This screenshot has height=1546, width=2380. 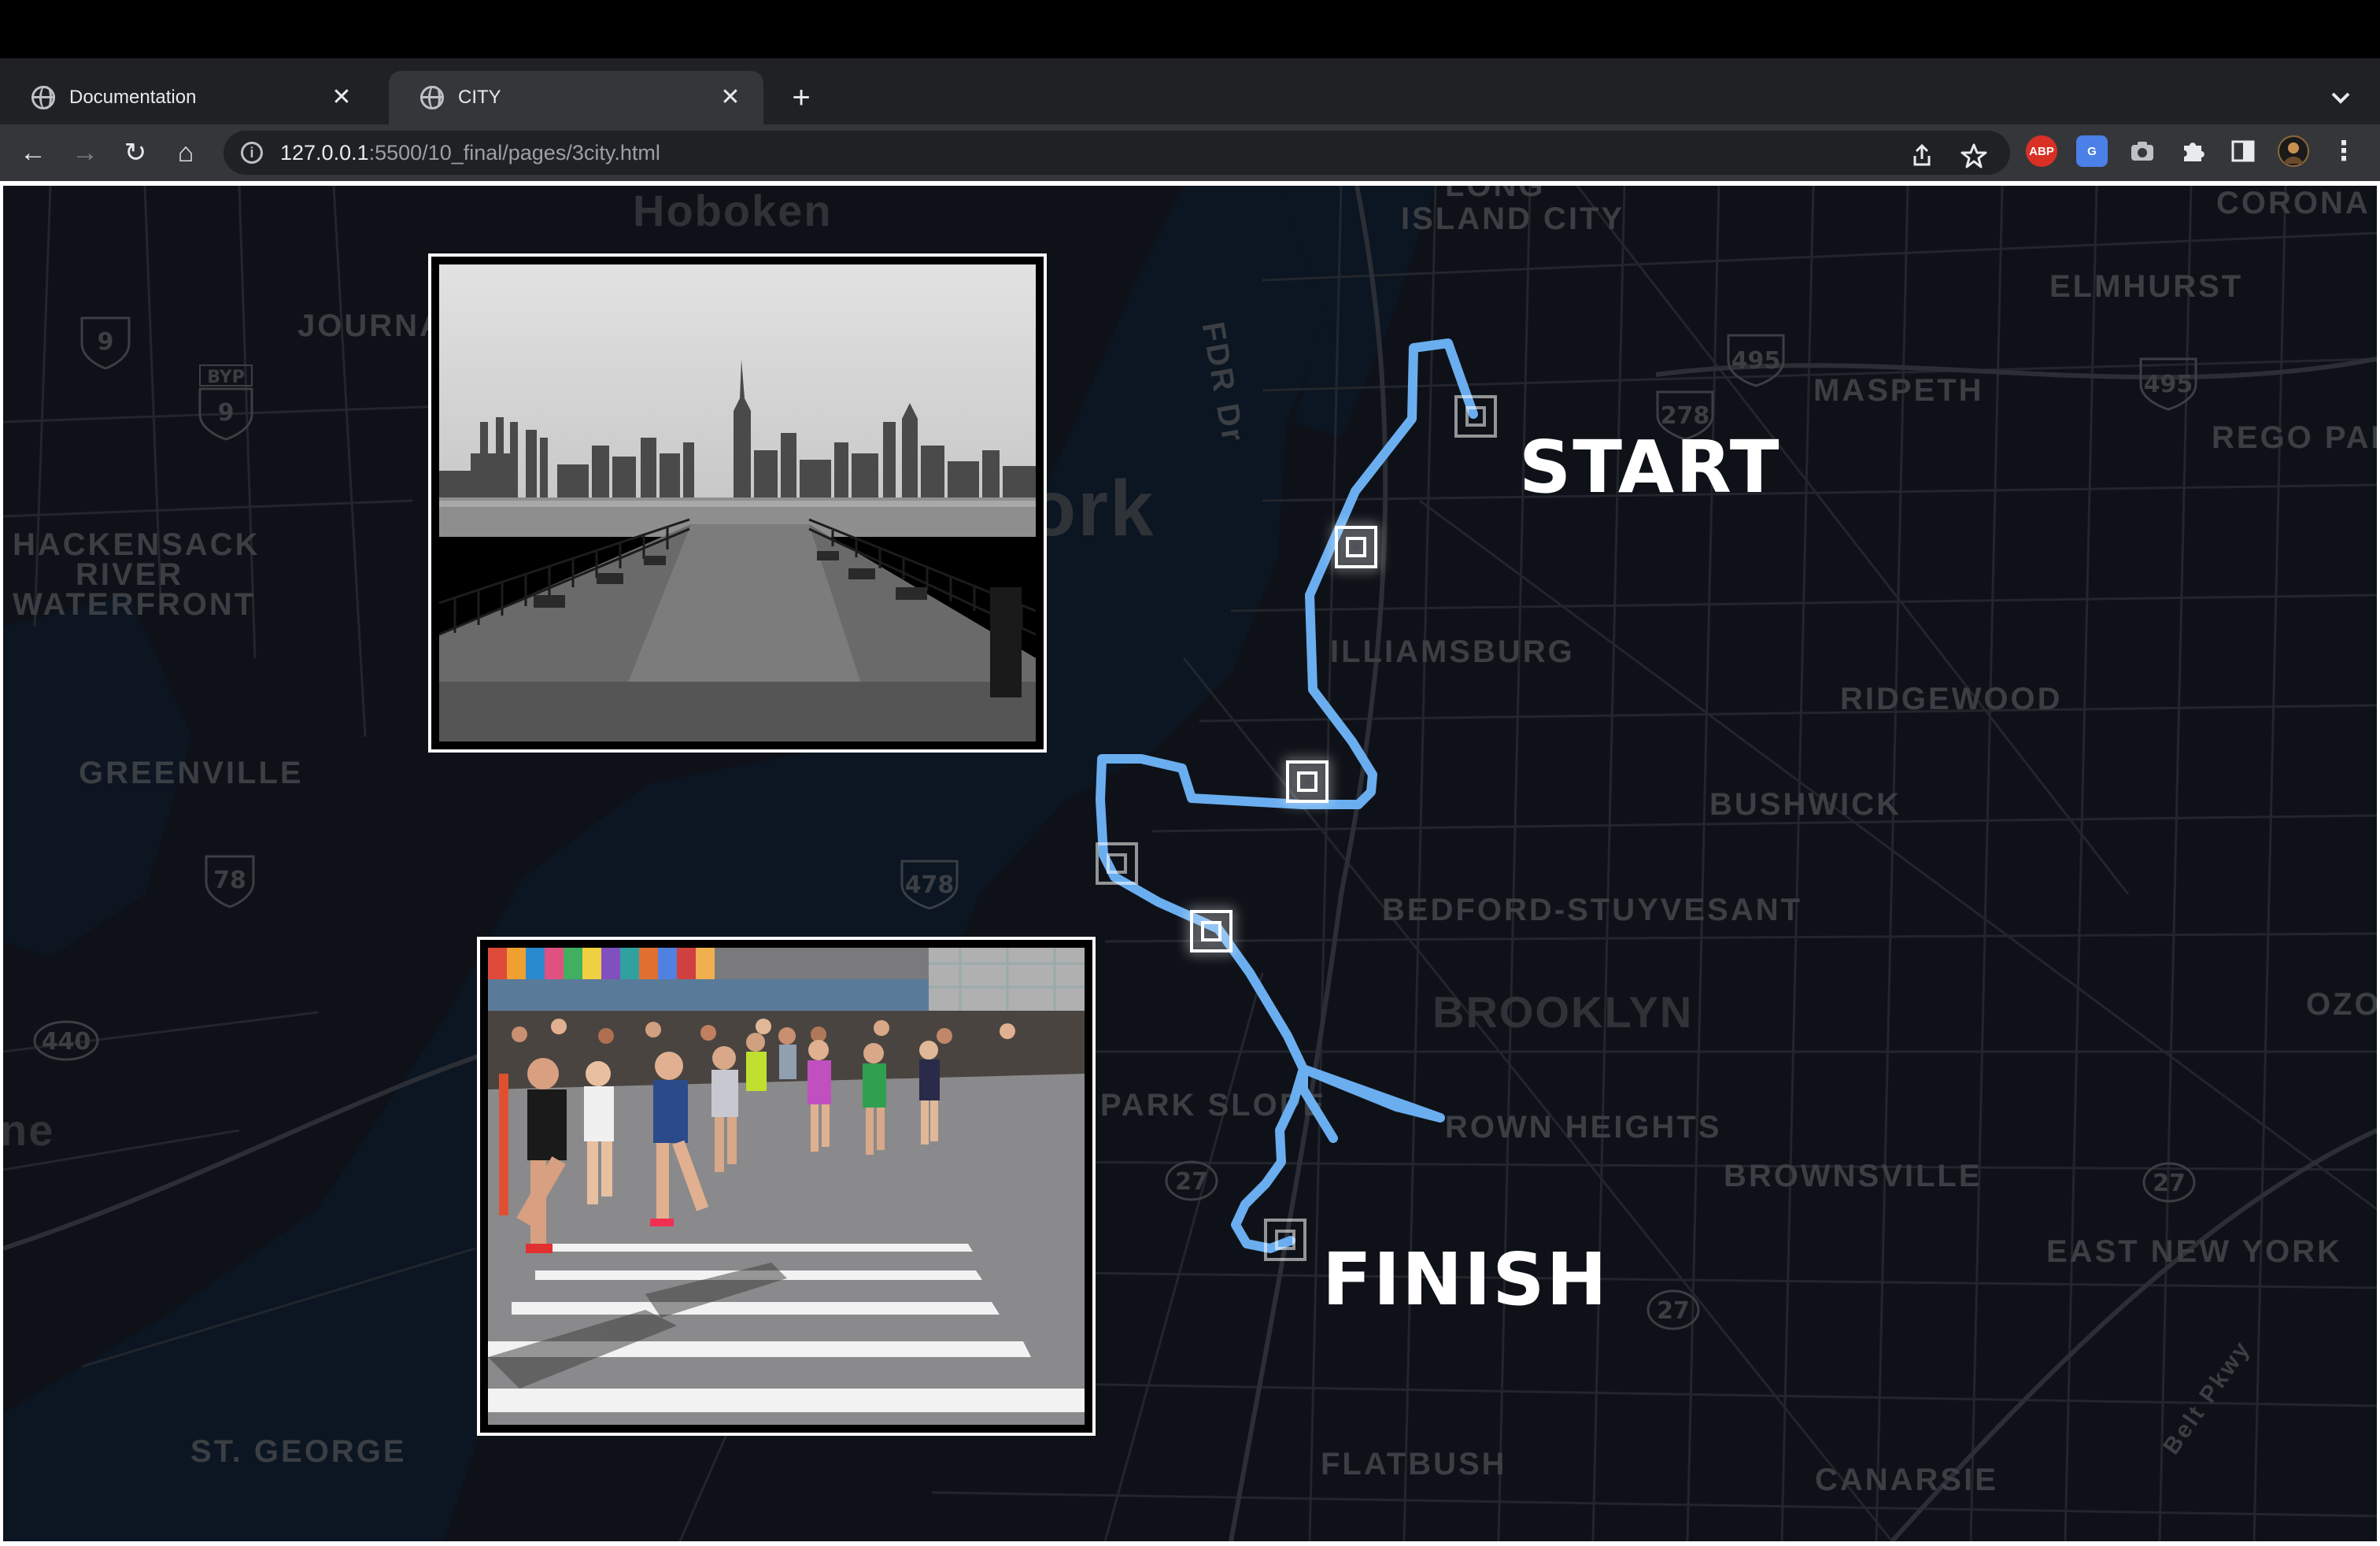 What do you see at coordinates (2041, 151) in the screenshot?
I see `adblock-icon: ABP` at bounding box center [2041, 151].